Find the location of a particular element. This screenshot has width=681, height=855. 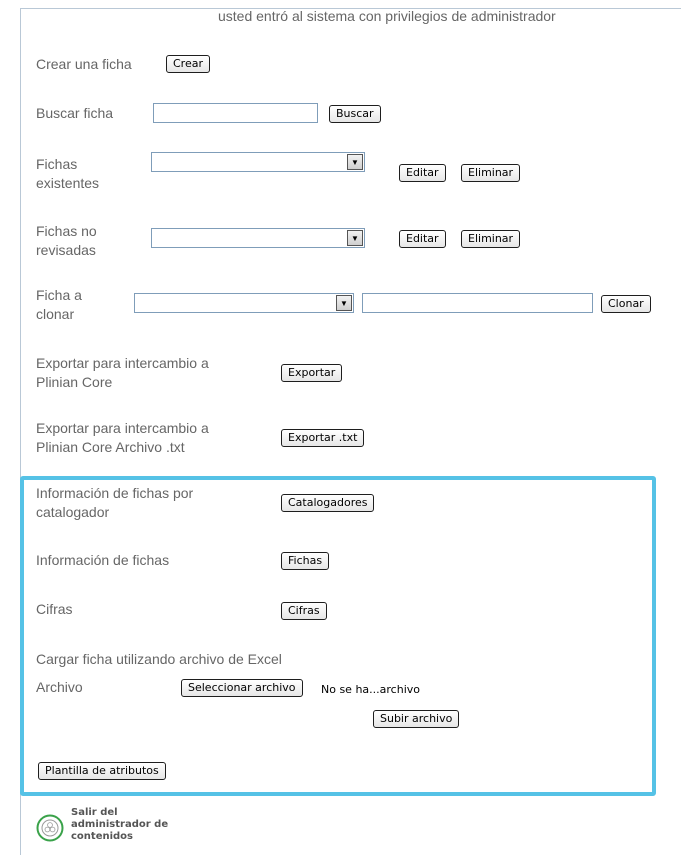

no-revisadas-label-1: Fichas no is located at coordinates (66, 231).